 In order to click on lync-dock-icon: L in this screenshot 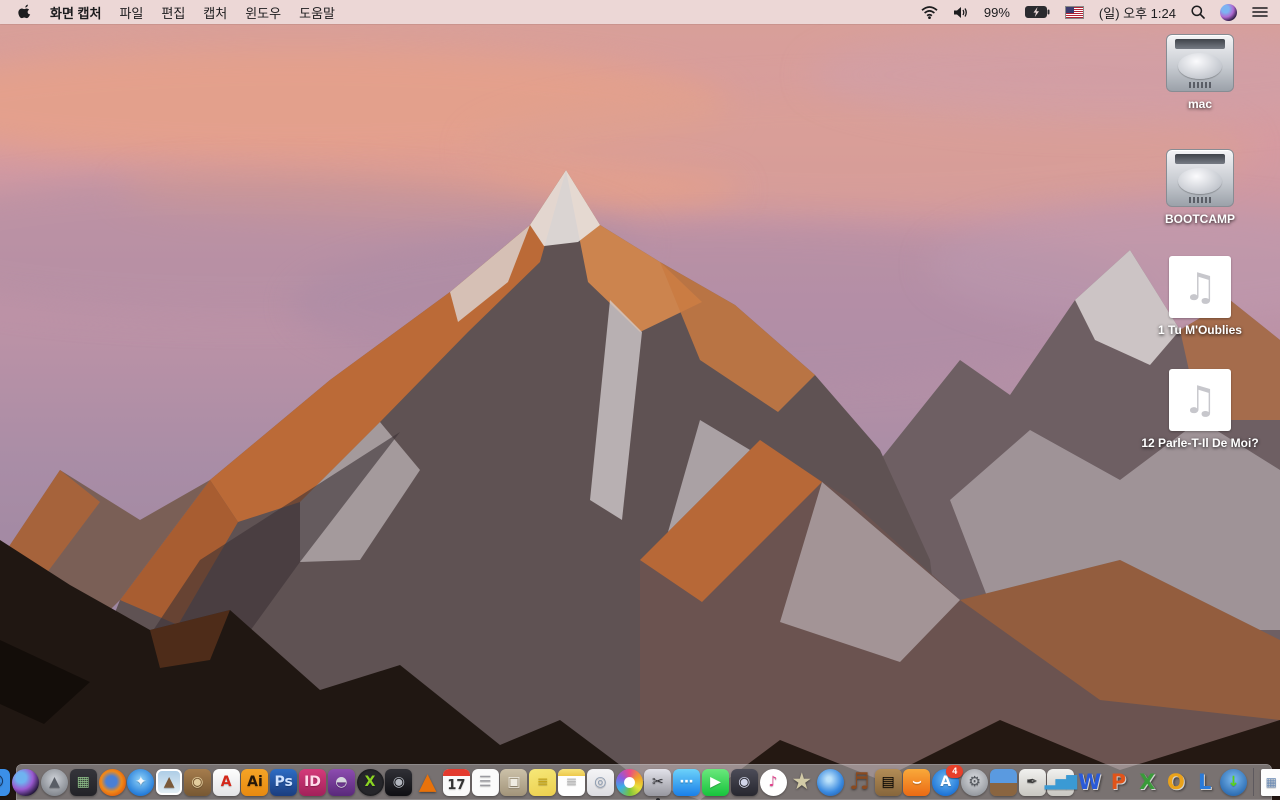, I will do `click(1204, 782)`.